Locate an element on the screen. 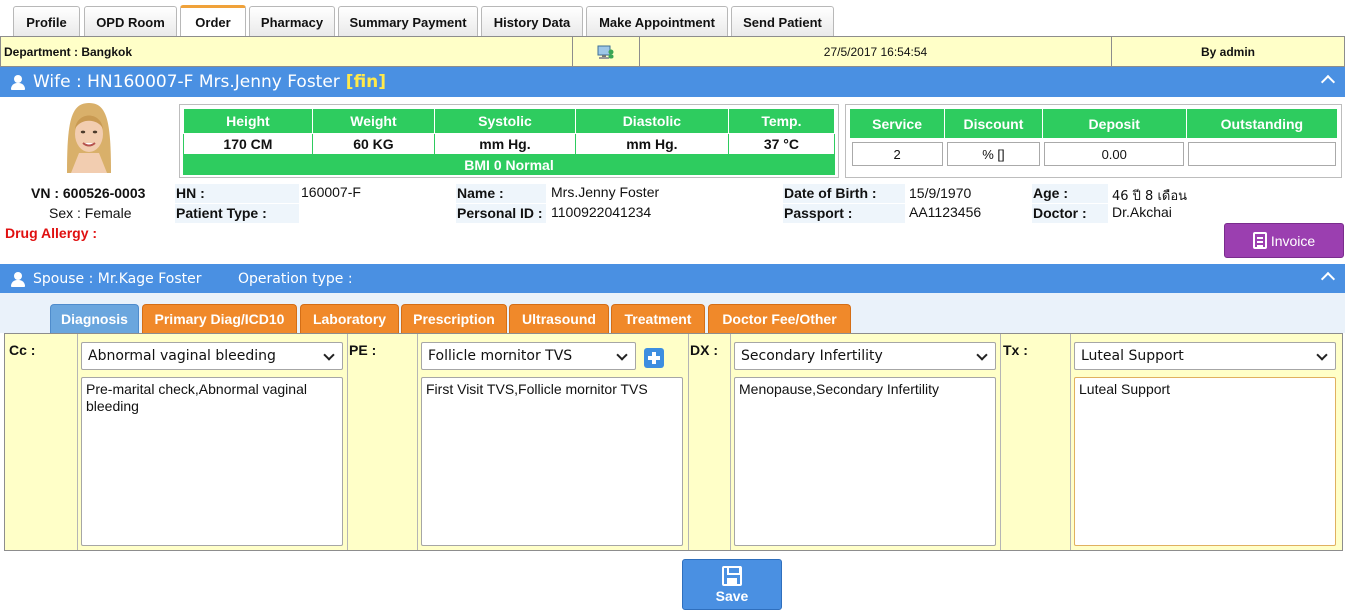  tab-prescription: Prescription is located at coordinates (454, 318).